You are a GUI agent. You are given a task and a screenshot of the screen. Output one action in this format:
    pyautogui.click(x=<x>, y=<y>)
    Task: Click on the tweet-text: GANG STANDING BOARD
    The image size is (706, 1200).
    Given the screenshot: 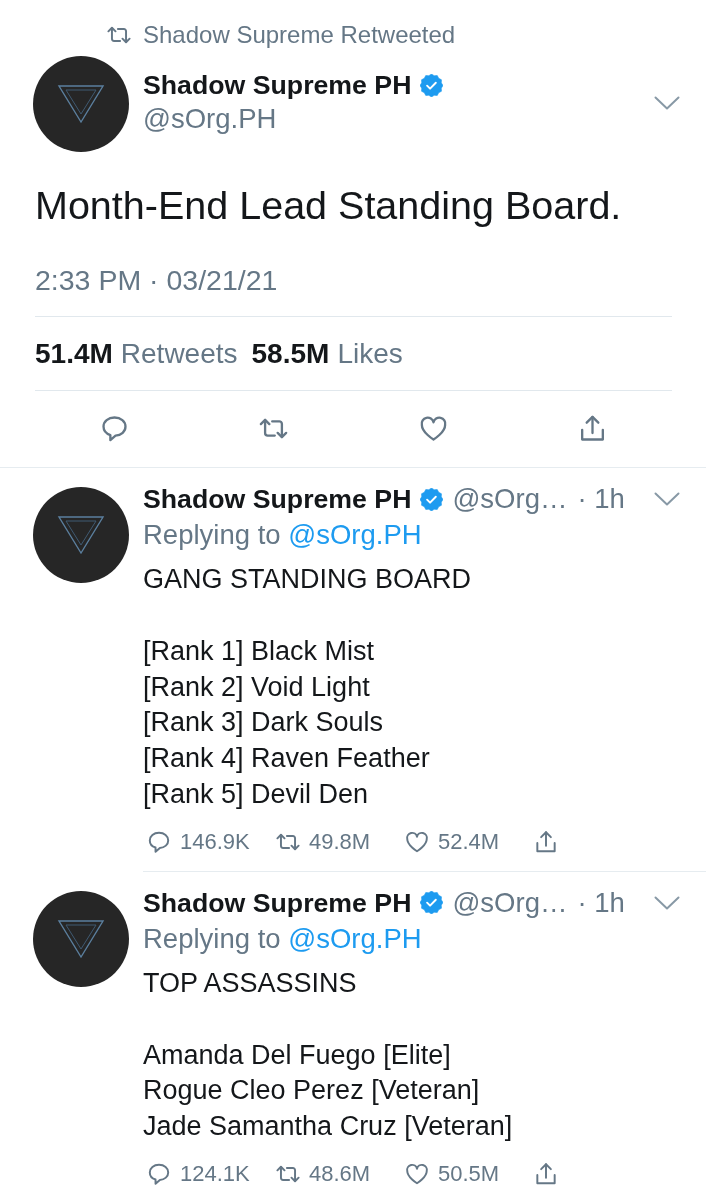 What is the action you would take?
    pyautogui.click(x=308, y=579)
    